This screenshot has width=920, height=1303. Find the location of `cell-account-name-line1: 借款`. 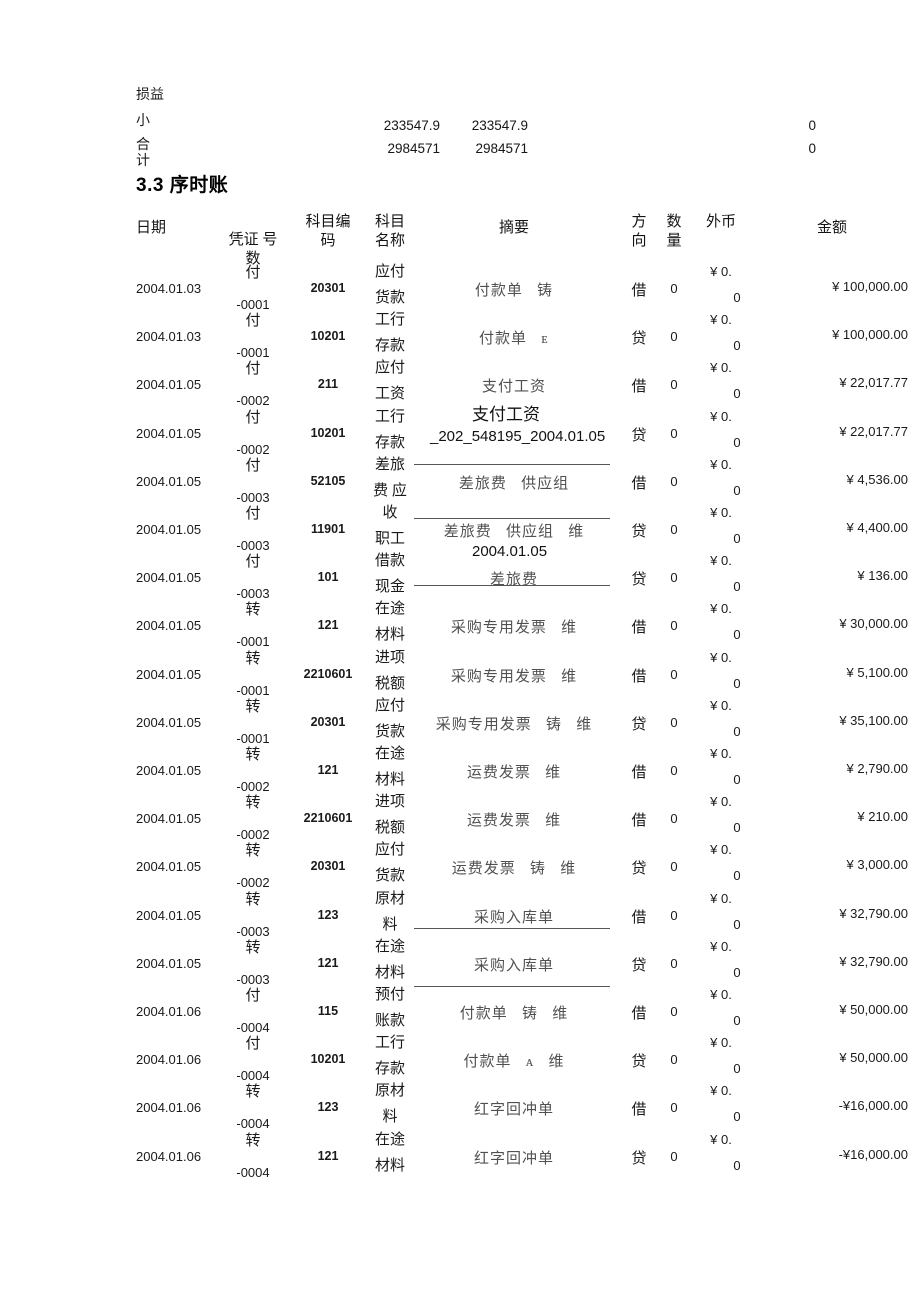

cell-account-name-line1: 借款 is located at coordinates (389, 561).